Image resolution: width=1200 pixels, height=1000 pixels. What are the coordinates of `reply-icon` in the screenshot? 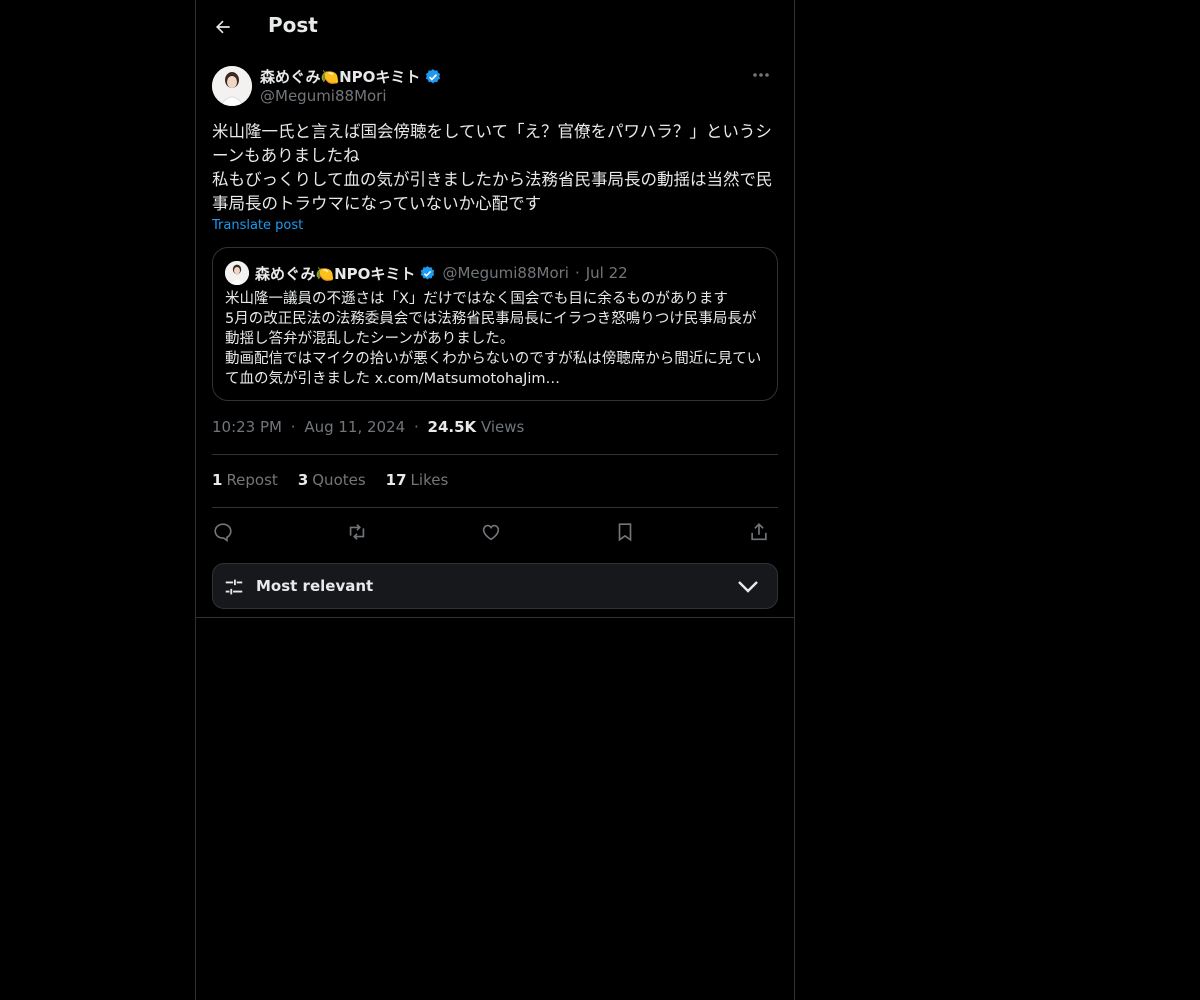 It's located at (223, 532).